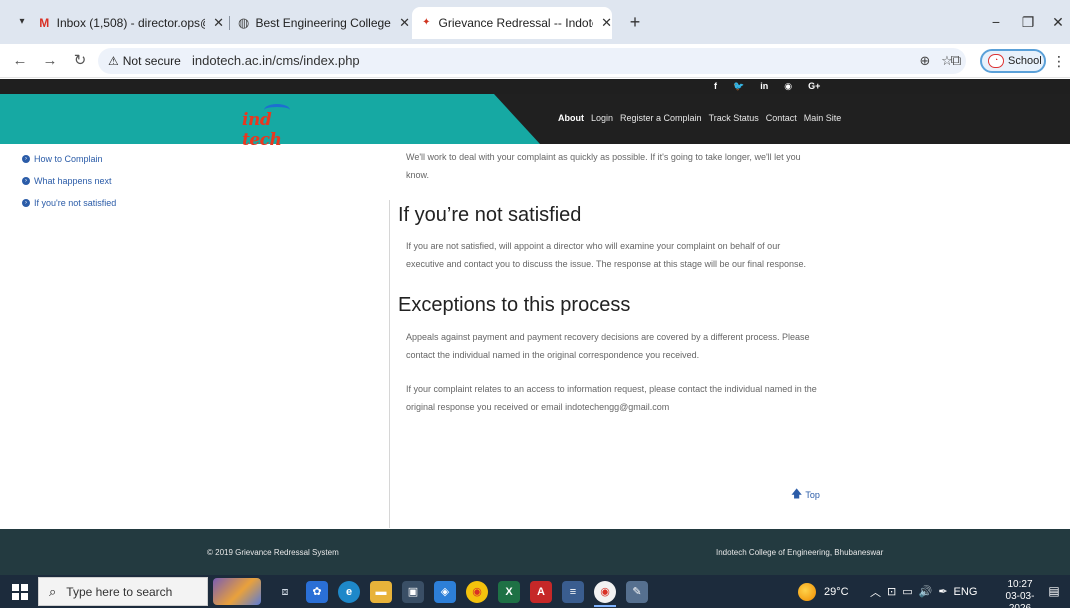  I want to click on taskbar-clock: 10:27 03-03-2026, so click(1020, 593).